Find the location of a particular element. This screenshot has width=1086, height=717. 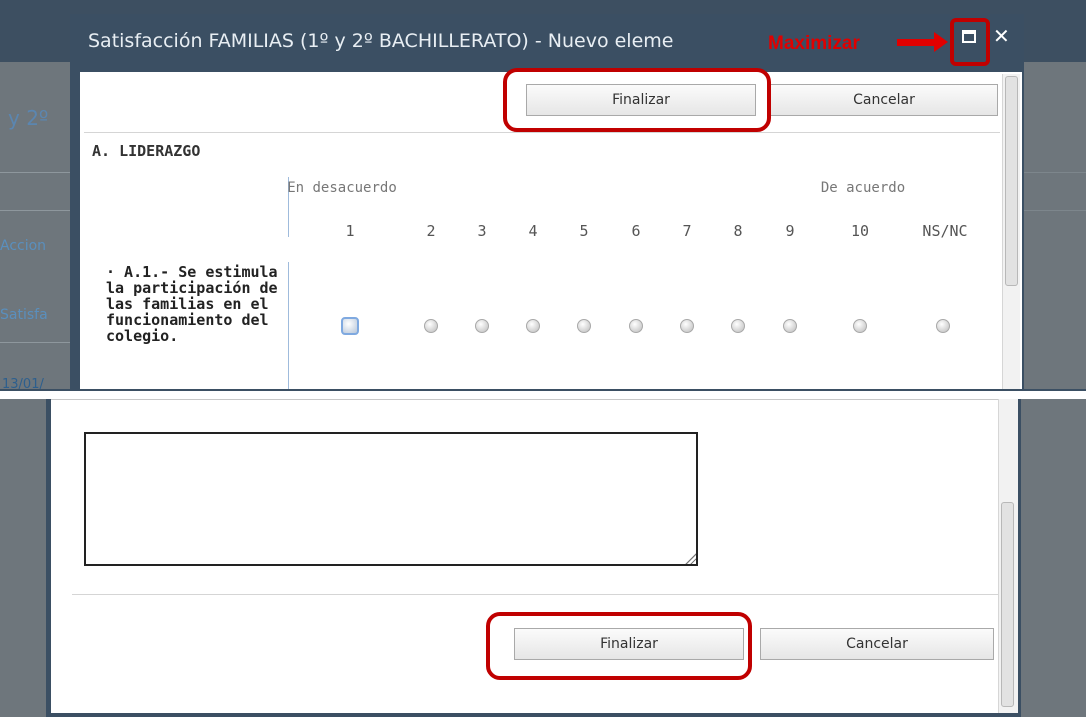

scale-high-label: De acuerdo is located at coordinates (863, 188).